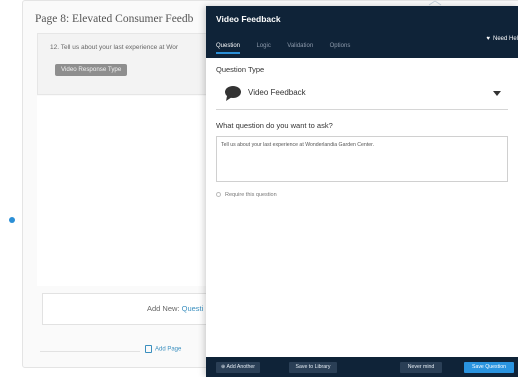  What do you see at coordinates (340, 47) in the screenshot?
I see `tab-options: Options` at bounding box center [340, 47].